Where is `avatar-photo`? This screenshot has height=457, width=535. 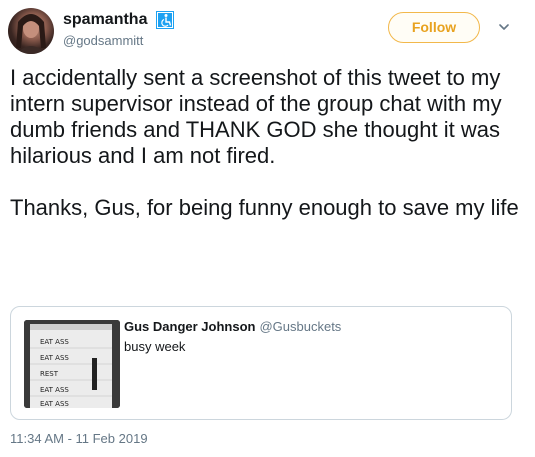
avatar-photo is located at coordinates (31, 34).